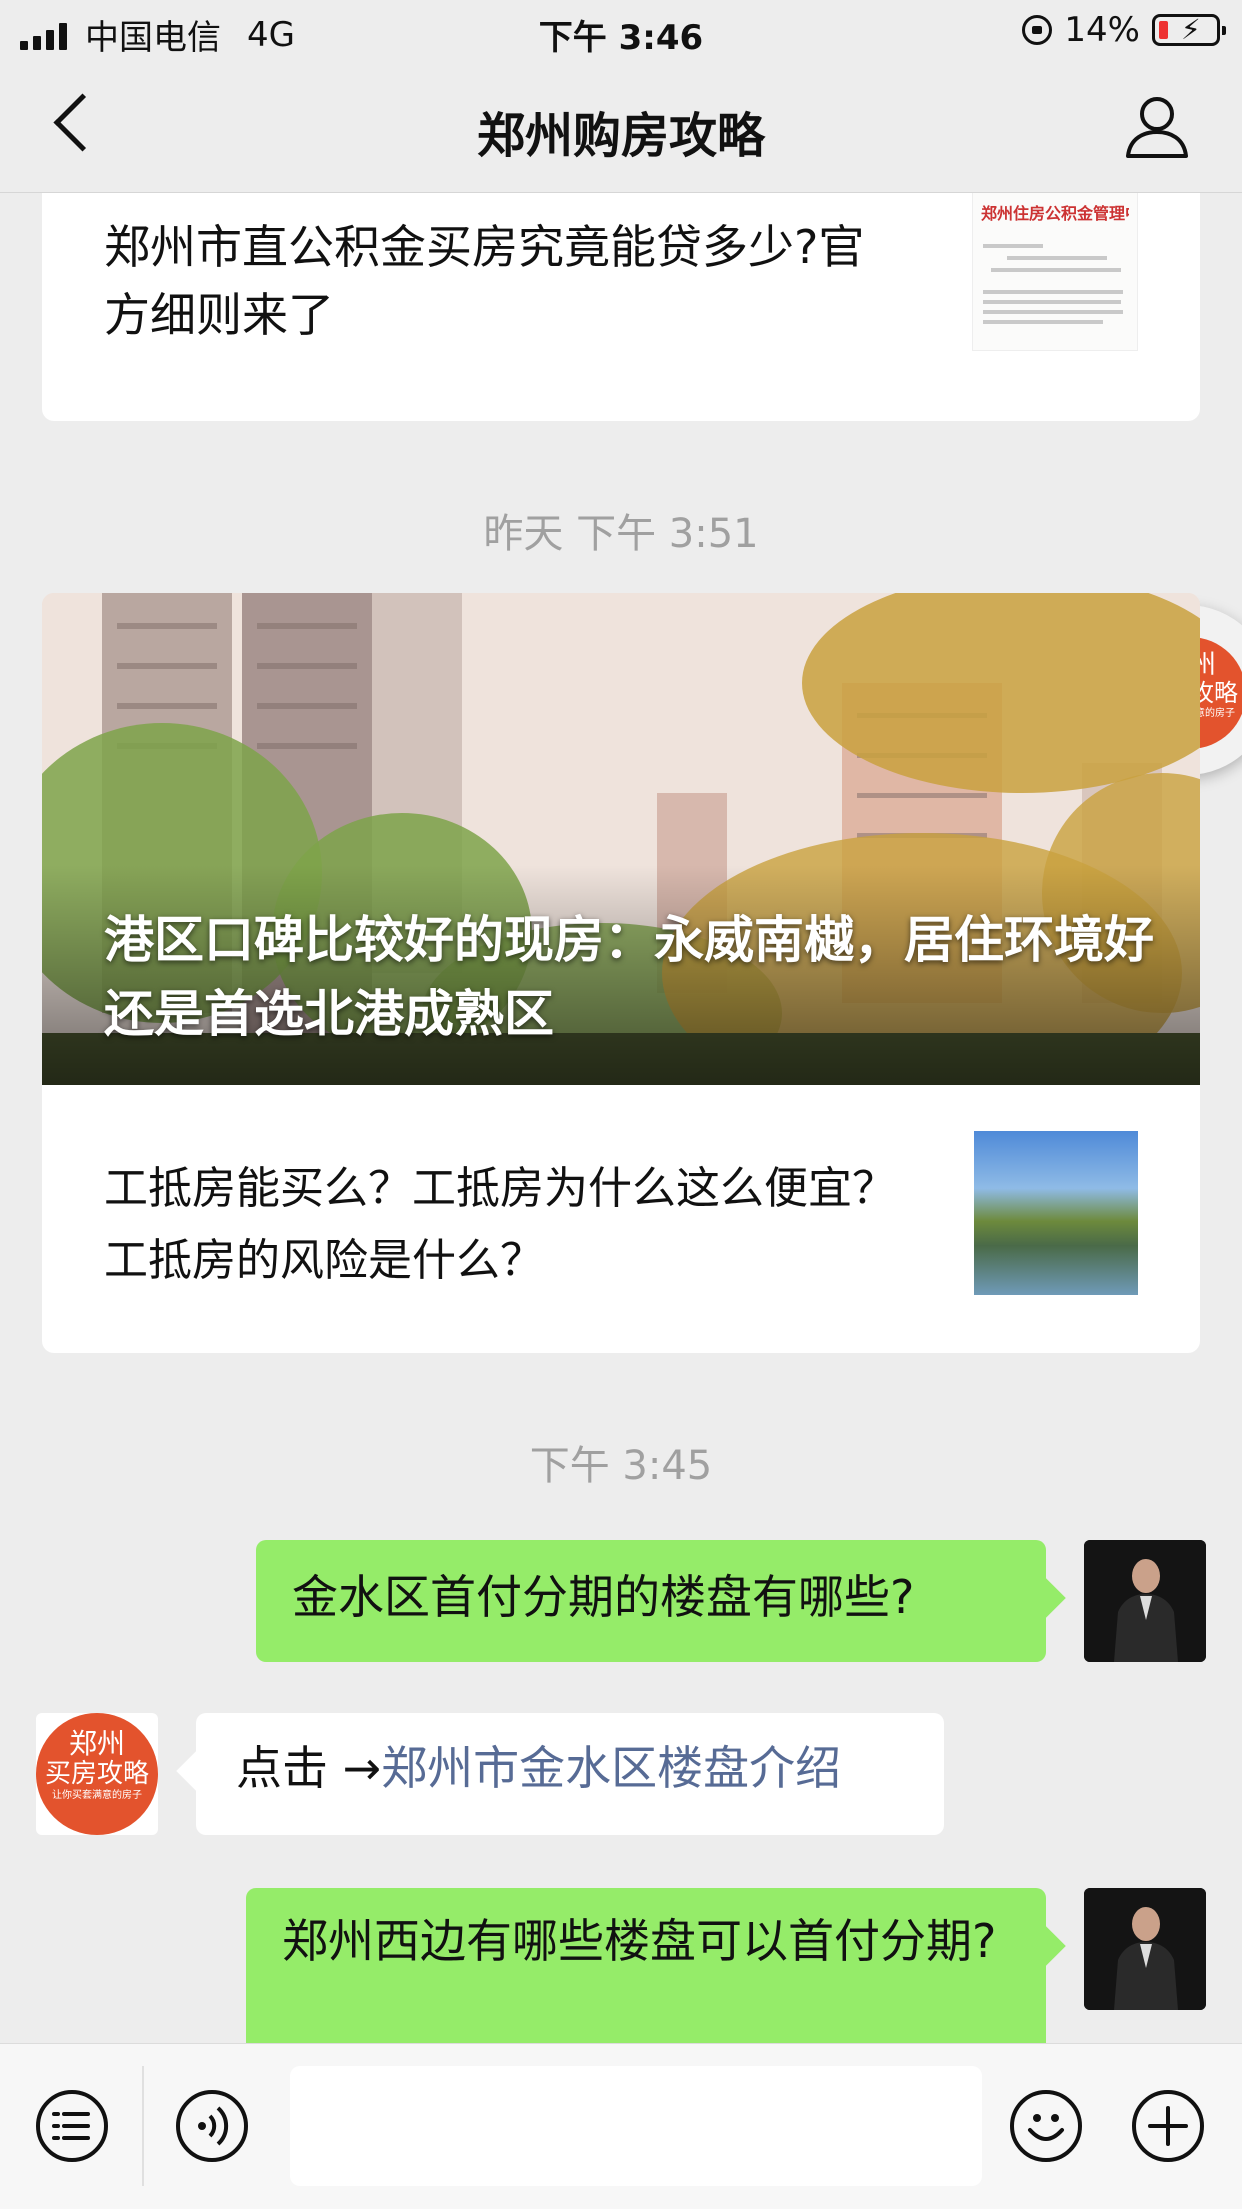  What do you see at coordinates (621, 1466) in the screenshot?
I see `timestamp: 下午 3:45` at bounding box center [621, 1466].